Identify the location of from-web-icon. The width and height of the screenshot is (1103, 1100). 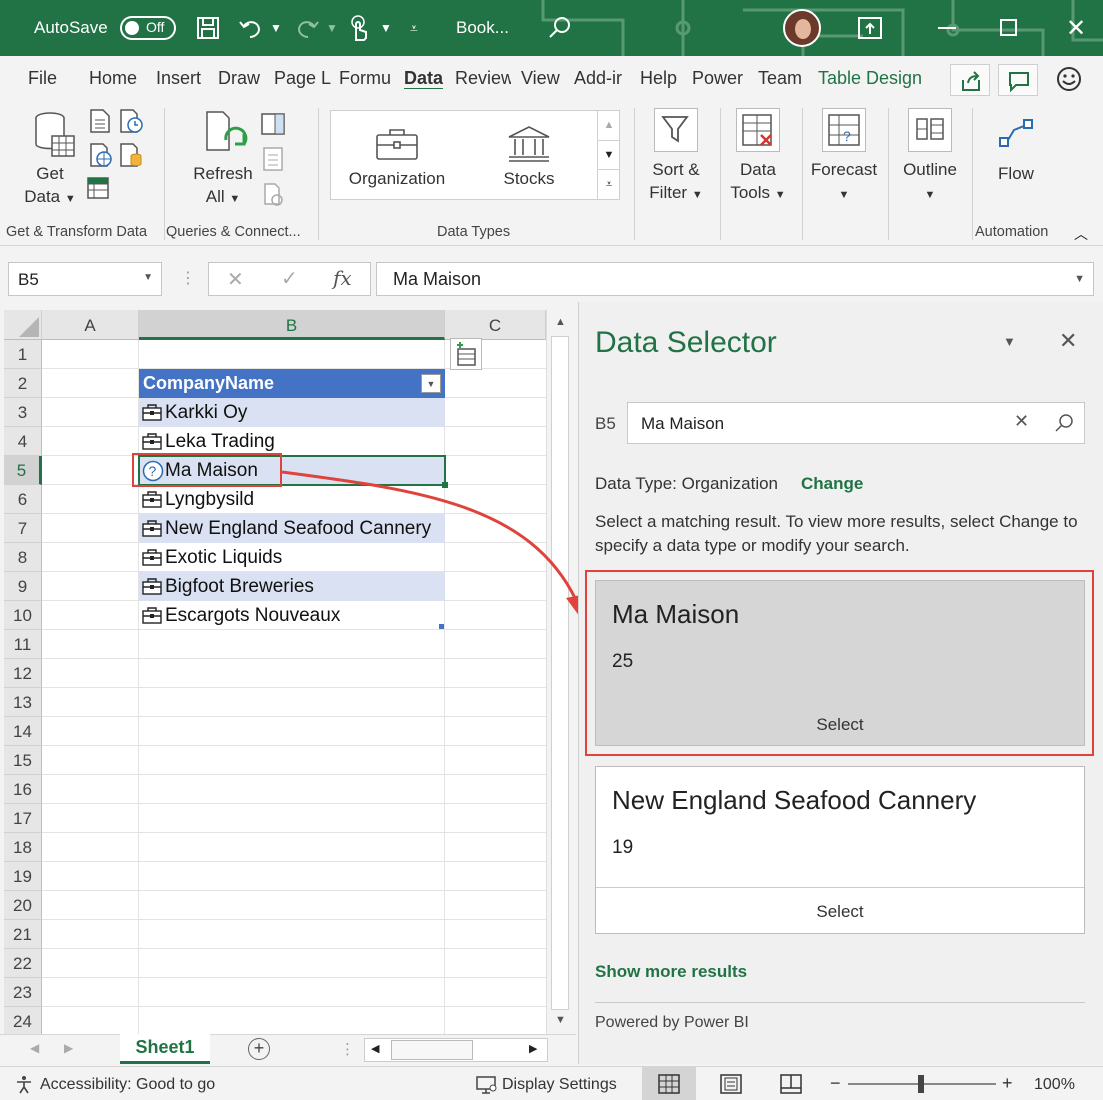
(101, 155).